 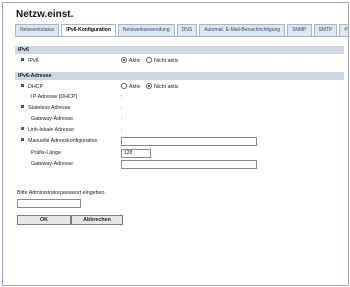 I want to click on tab-netzwerkstatus: Netzwerkstatus, so click(x=37, y=30).